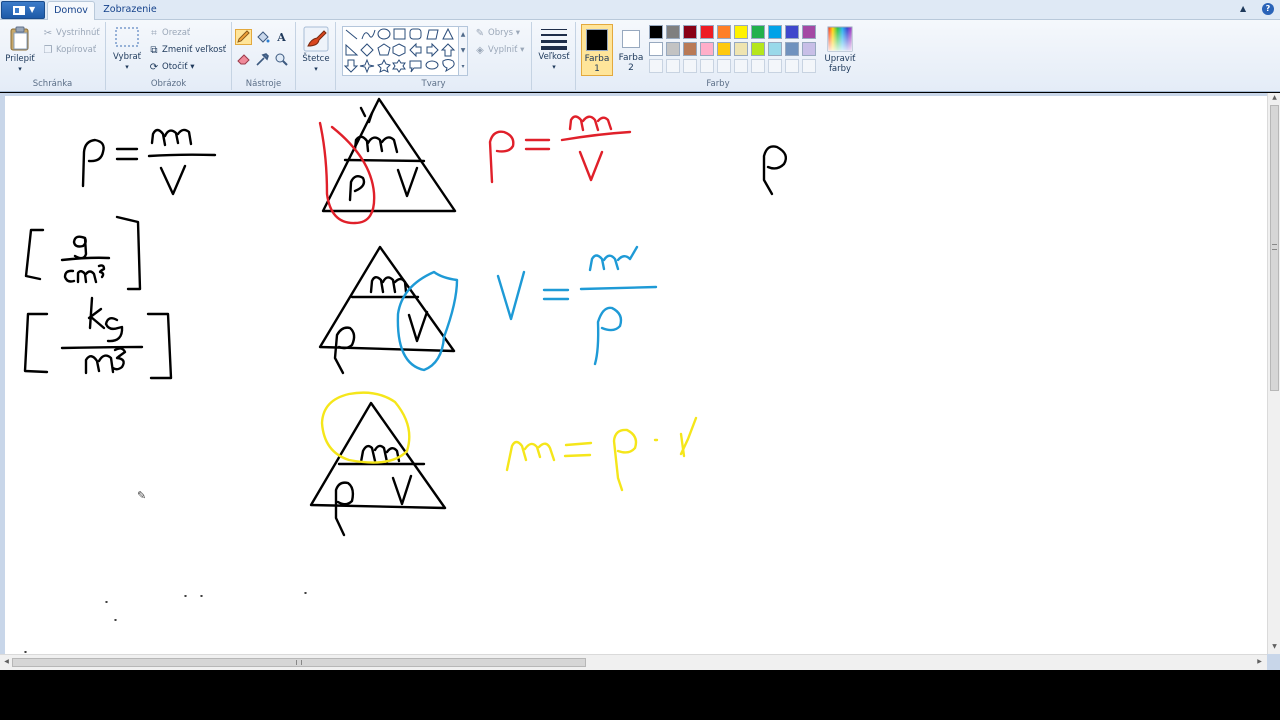  What do you see at coordinates (299, 662) in the screenshot?
I see `horizontal-scroll-thumb` at bounding box center [299, 662].